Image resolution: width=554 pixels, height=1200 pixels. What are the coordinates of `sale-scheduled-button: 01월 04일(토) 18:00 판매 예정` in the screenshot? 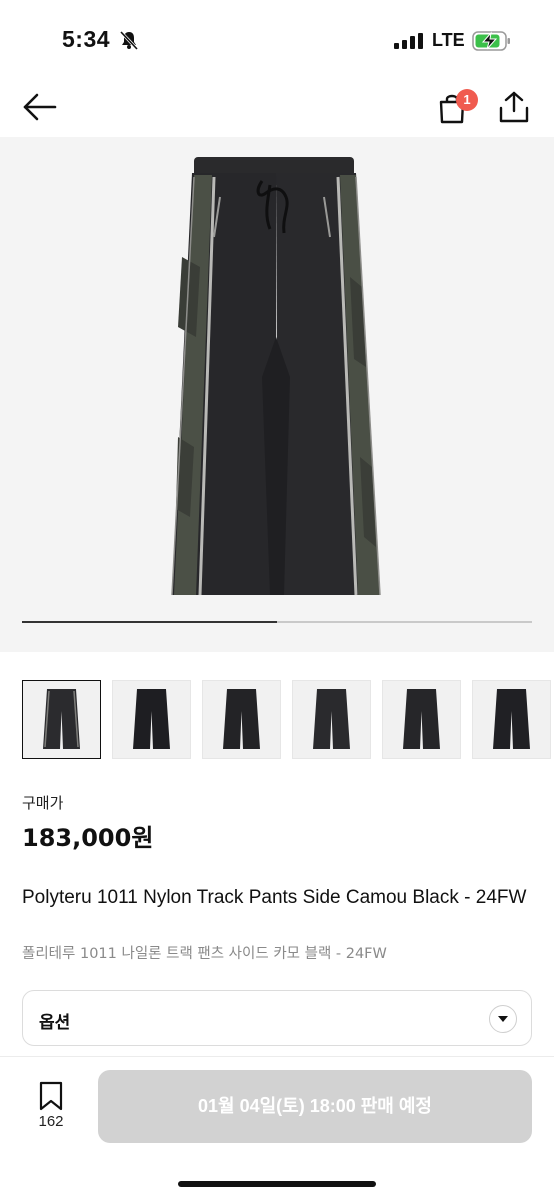 It's located at (315, 1106).